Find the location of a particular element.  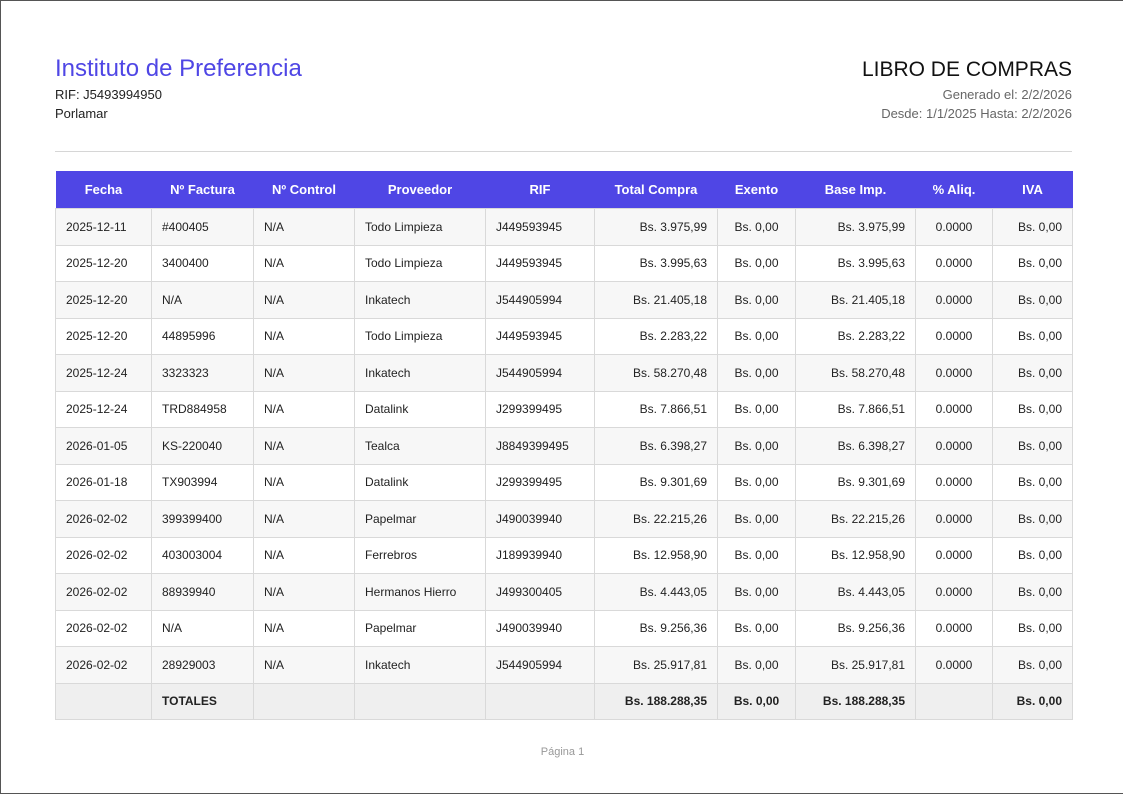

cell-base-imp: Bs. 21.405,18 is located at coordinates (855, 300).